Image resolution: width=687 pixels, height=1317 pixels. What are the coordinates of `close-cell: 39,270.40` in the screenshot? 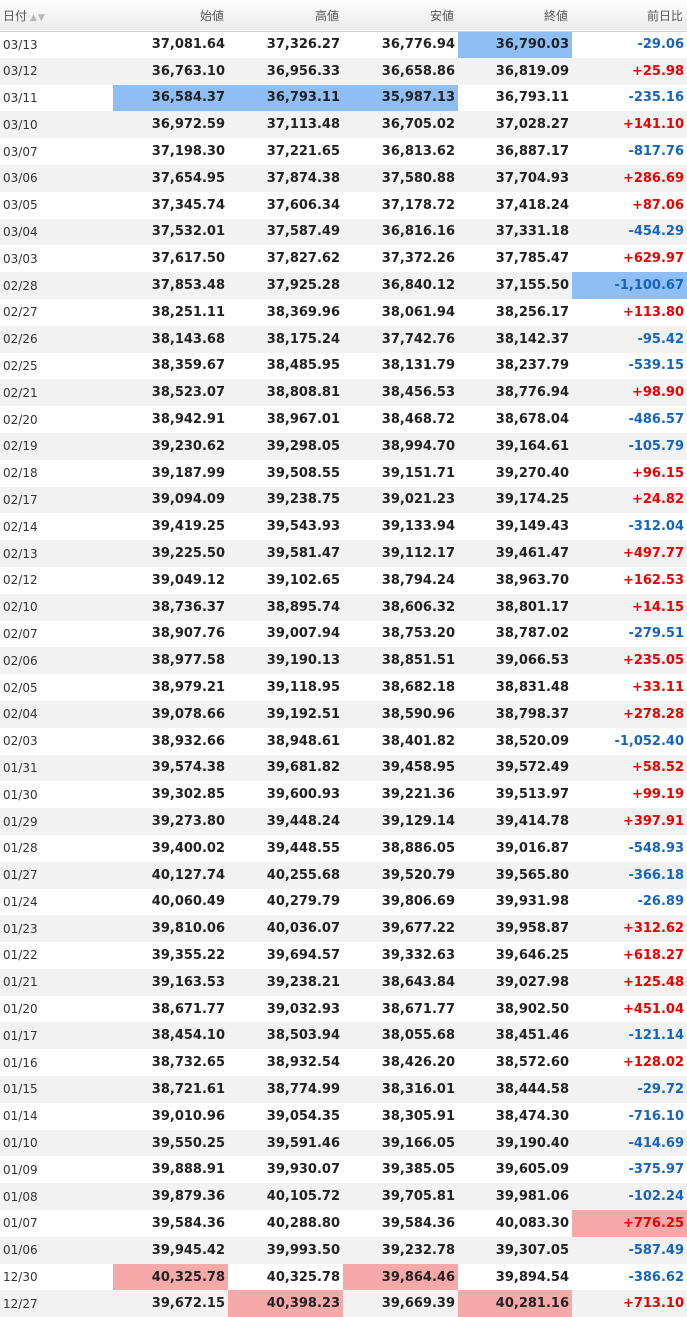 It's located at (532, 473).